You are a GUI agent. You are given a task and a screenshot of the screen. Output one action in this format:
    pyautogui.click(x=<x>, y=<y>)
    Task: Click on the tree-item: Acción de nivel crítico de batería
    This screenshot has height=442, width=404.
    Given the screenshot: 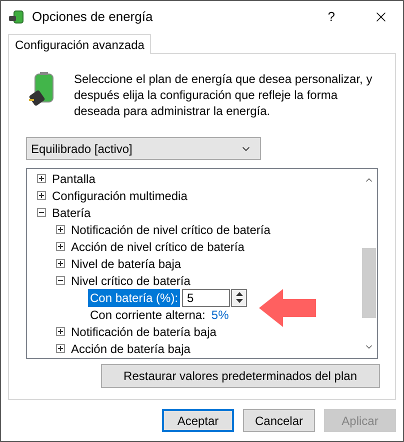 What is the action you would take?
    pyautogui.click(x=157, y=247)
    